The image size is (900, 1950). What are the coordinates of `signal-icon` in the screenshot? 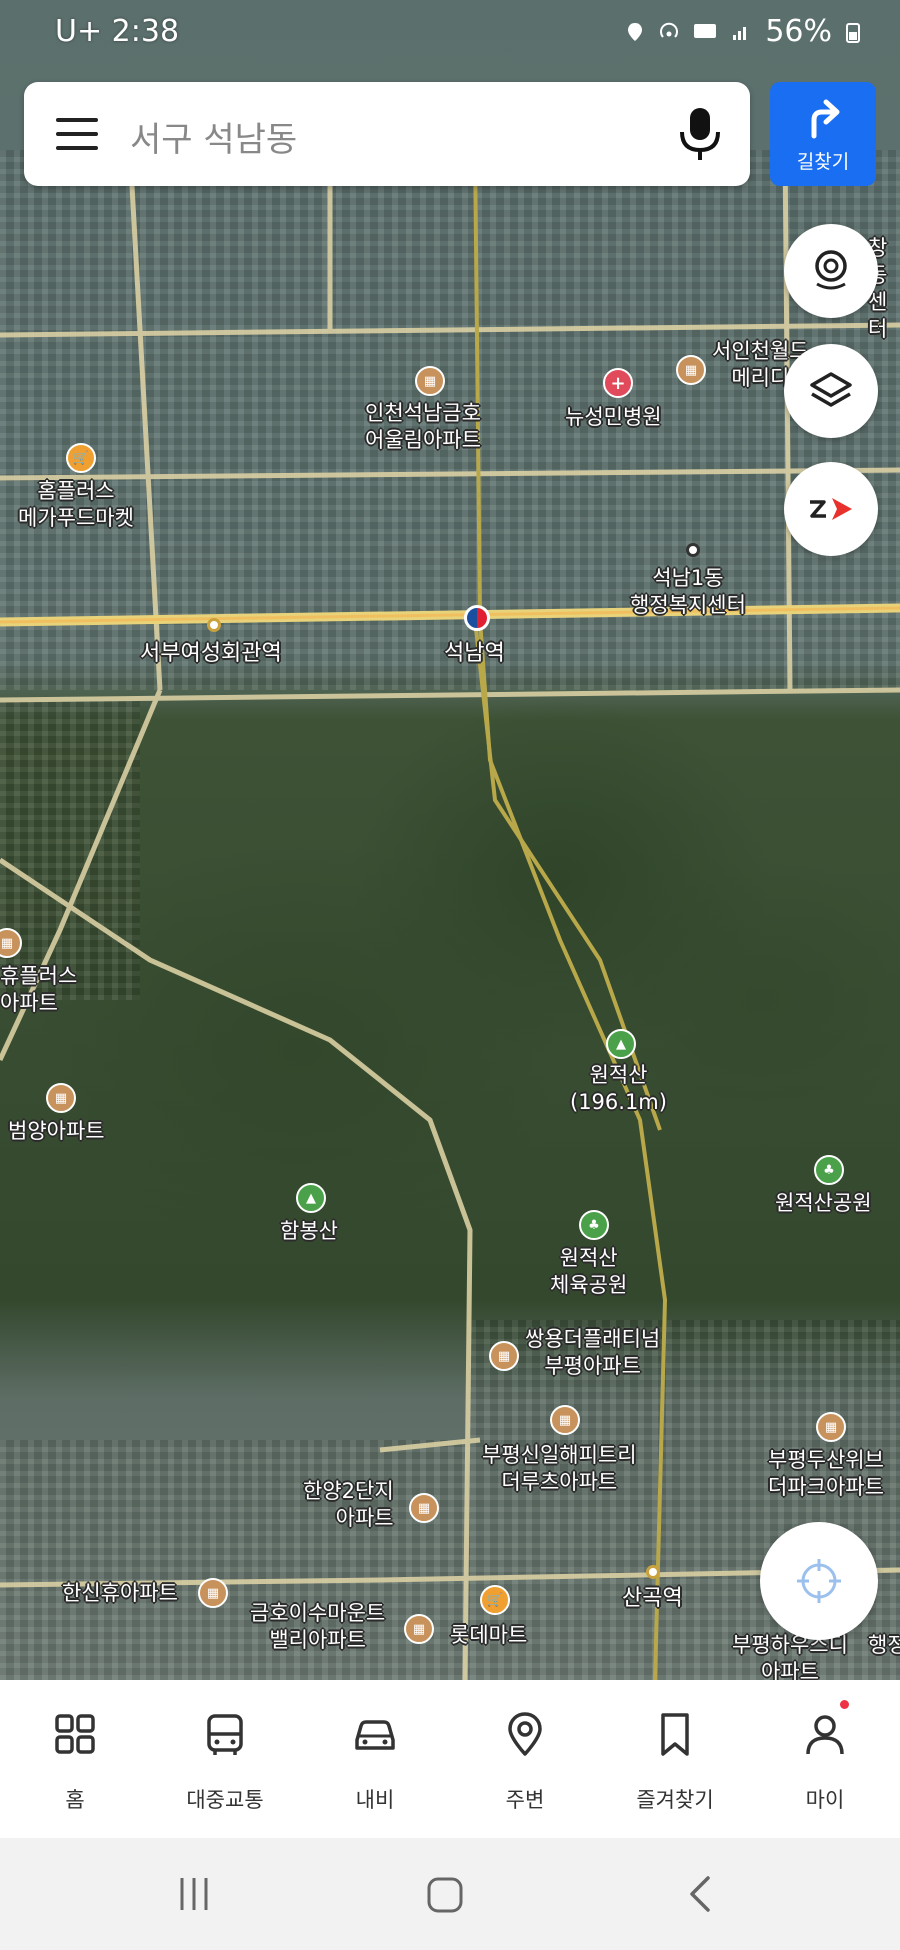 It's located at (740, 33).